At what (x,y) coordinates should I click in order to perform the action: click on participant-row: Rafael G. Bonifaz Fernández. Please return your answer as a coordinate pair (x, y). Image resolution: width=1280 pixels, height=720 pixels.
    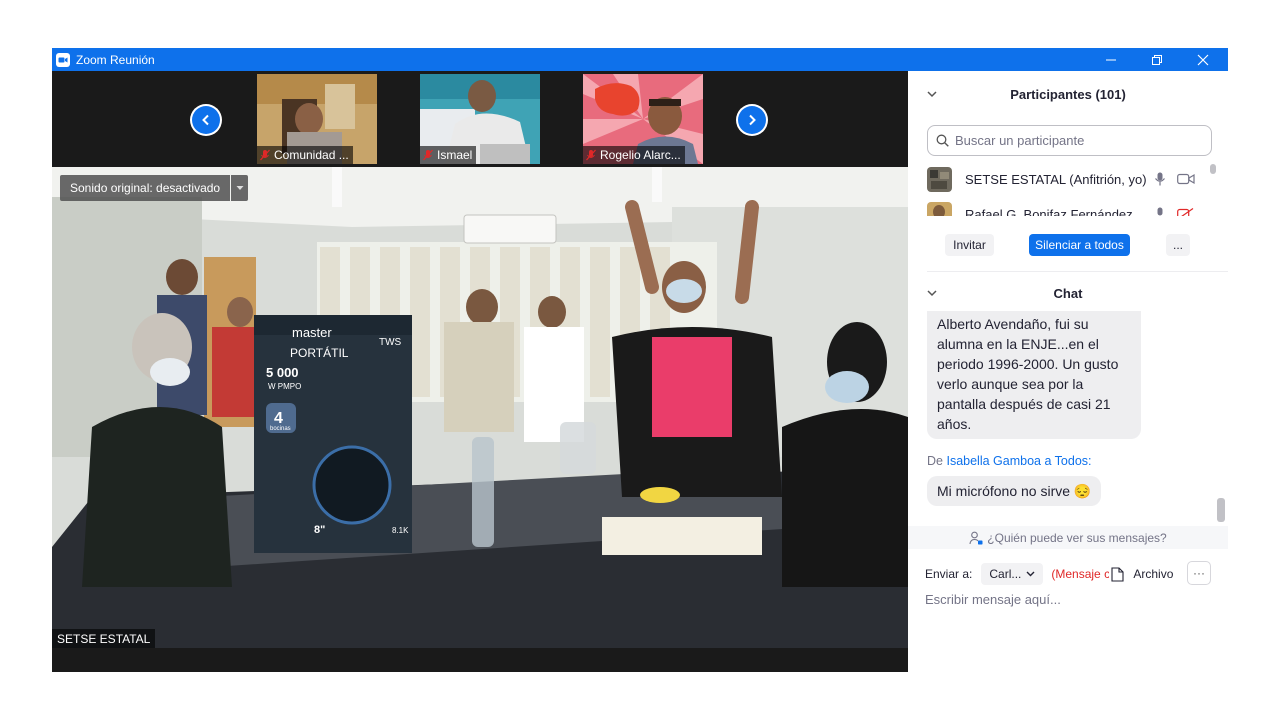
    Looking at the image, I should click on (1068, 208).